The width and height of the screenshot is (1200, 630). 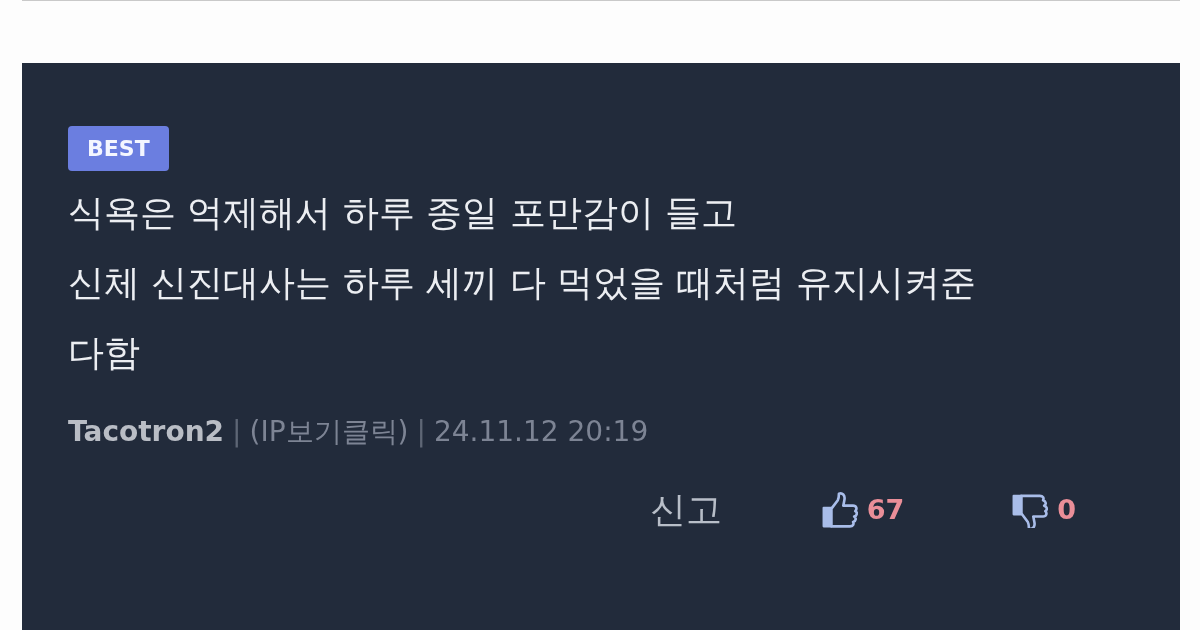 What do you see at coordinates (839, 510) in the screenshot?
I see `thumbs-up-icon` at bounding box center [839, 510].